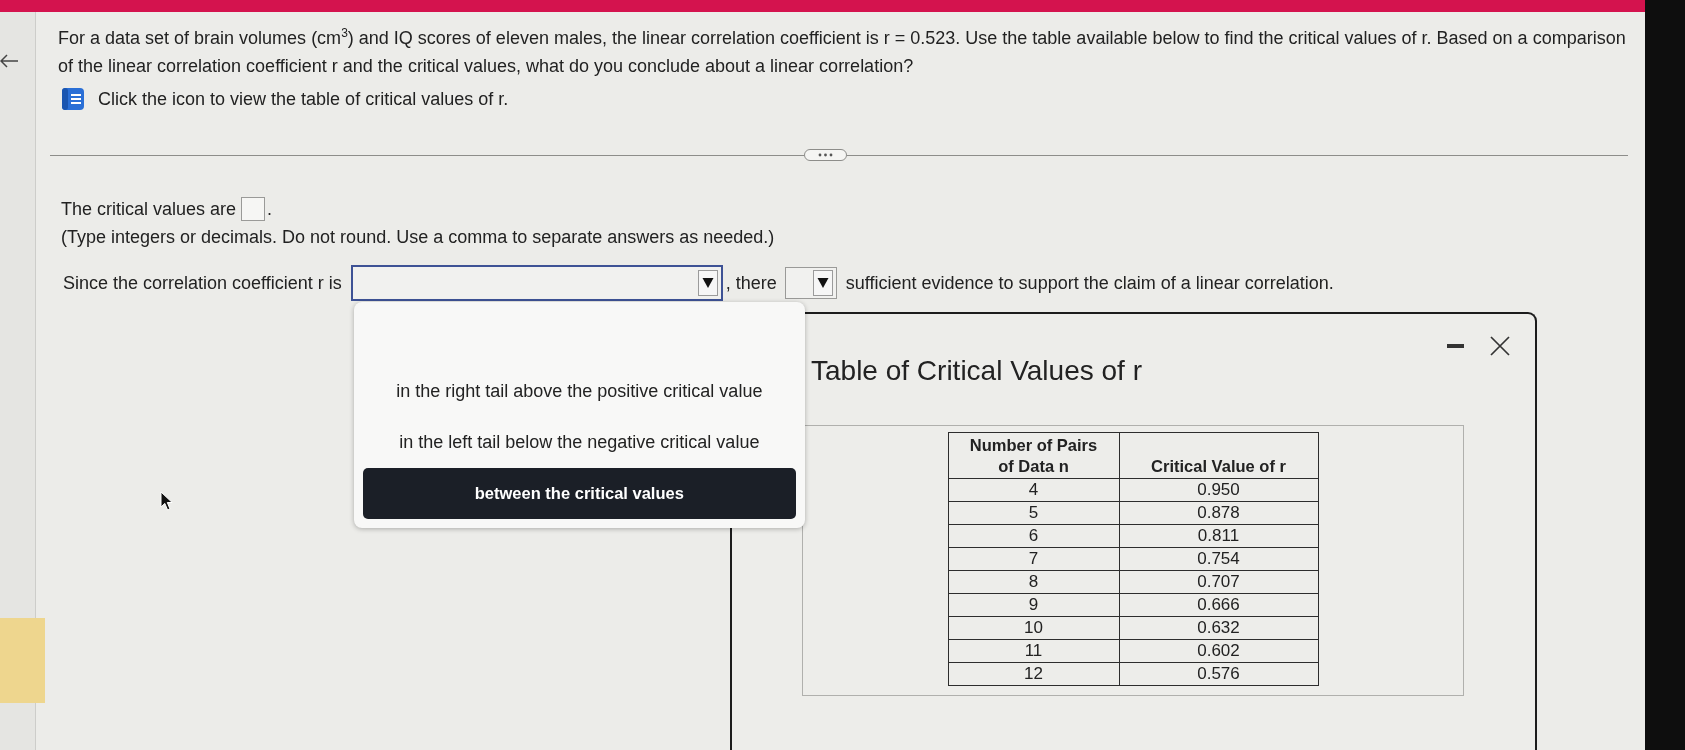  I want to click on table-cell: 12, so click(1033, 674).